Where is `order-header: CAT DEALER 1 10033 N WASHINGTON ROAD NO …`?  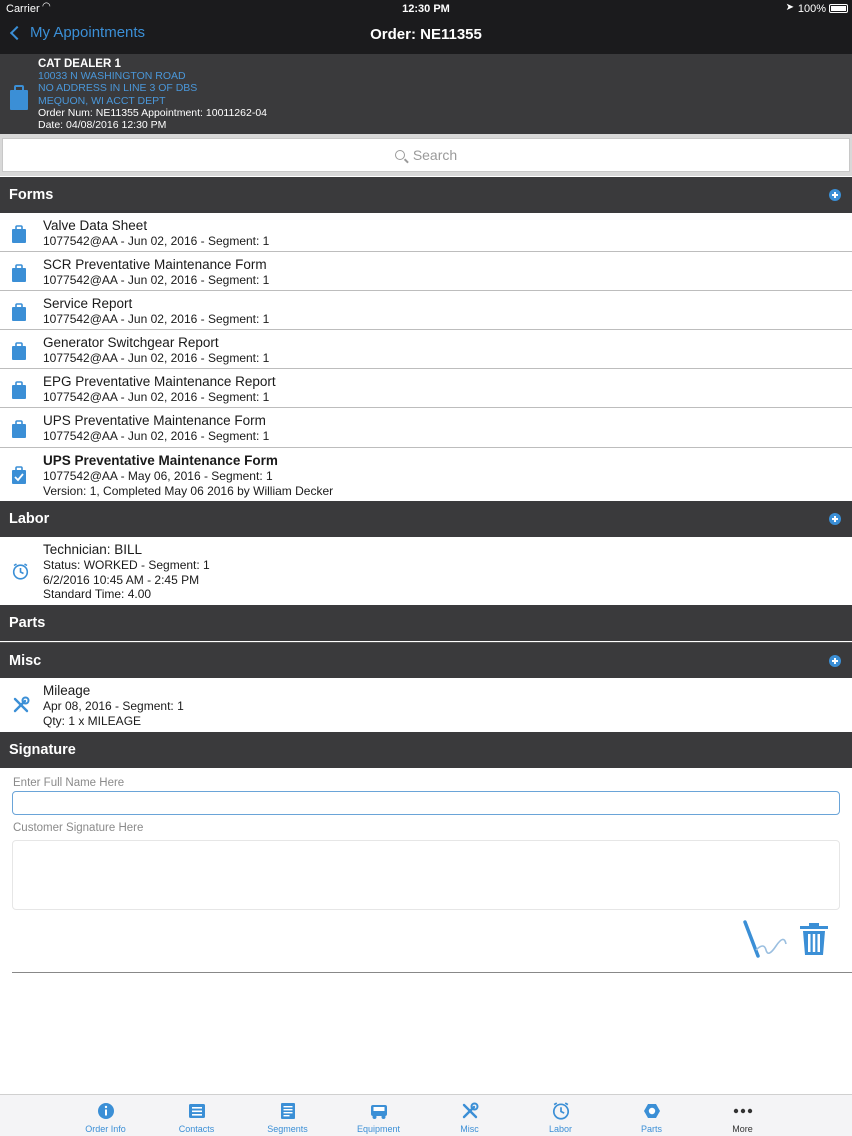 order-header: CAT DEALER 1 10033 N WASHINGTON ROAD NO … is located at coordinates (426, 94).